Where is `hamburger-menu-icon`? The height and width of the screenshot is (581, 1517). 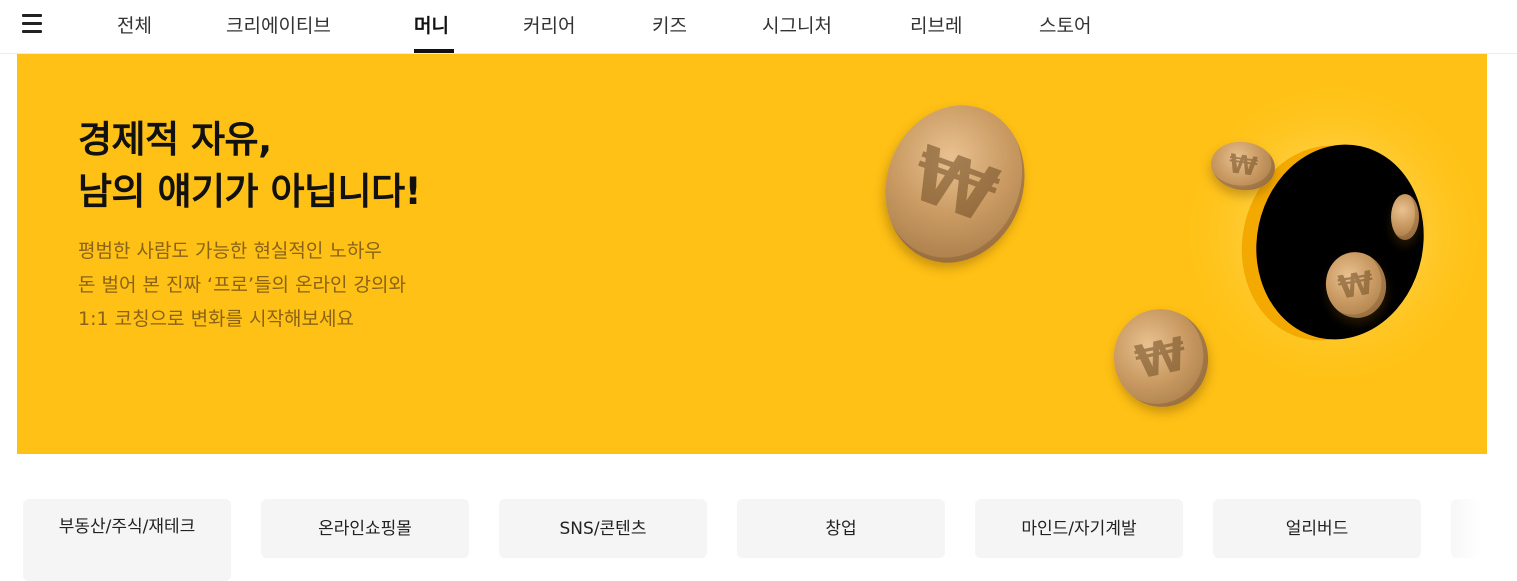
hamburger-menu-icon is located at coordinates (33, 24).